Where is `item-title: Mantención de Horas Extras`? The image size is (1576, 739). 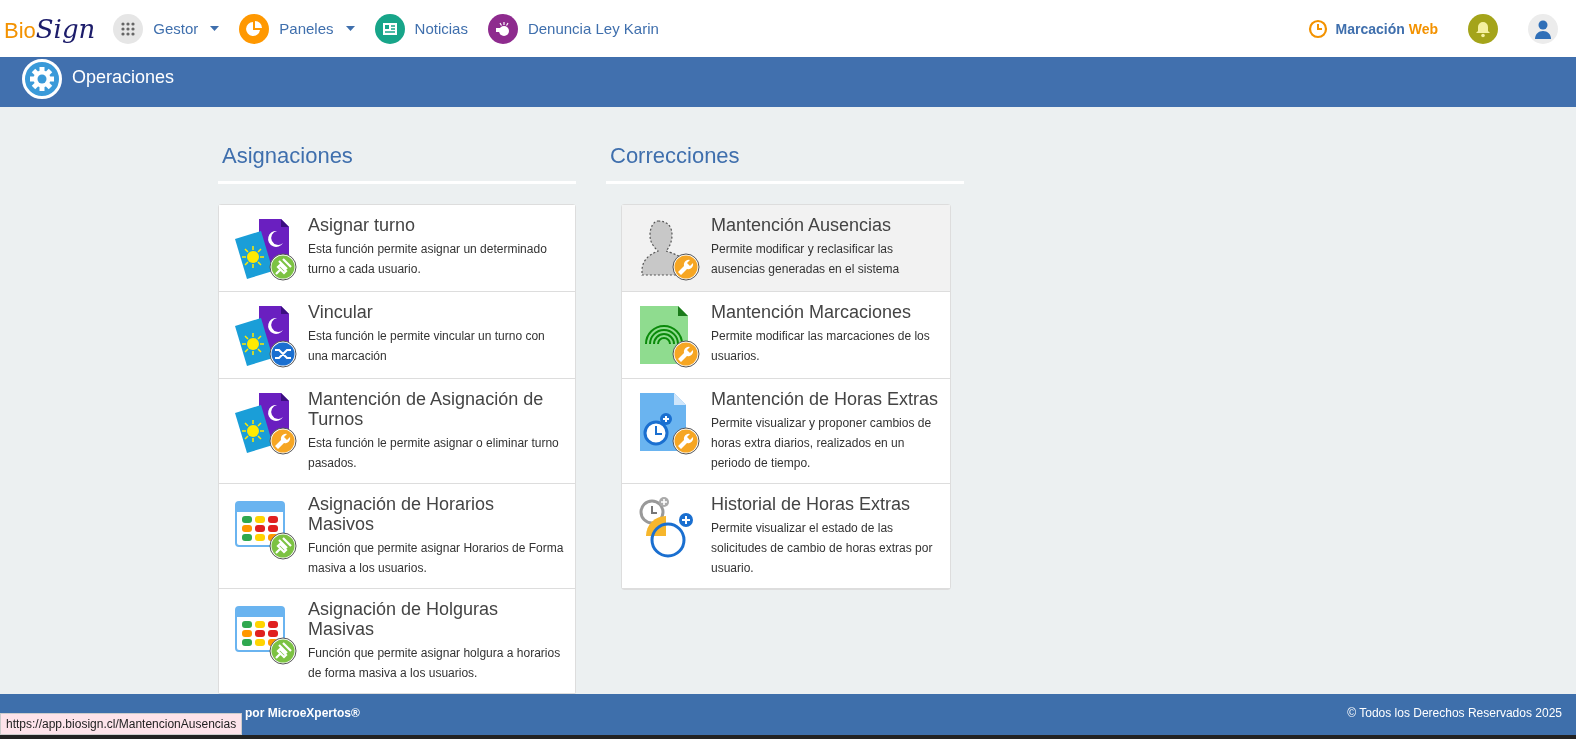 item-title: Mantención de Horas Extras is located at coordinates (825, 399).